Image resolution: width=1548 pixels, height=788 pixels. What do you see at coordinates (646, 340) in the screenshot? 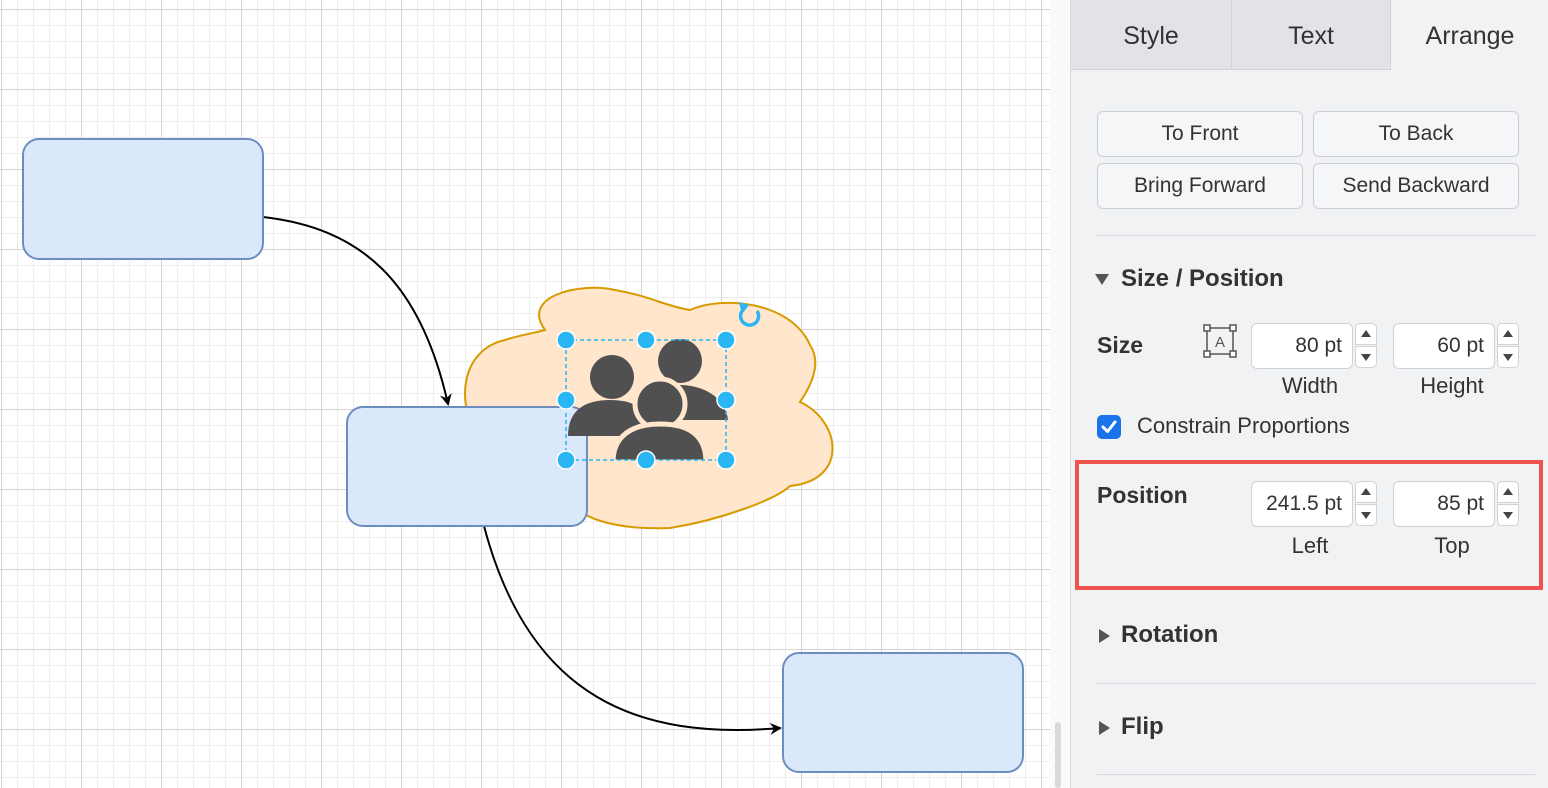
I see `resize-handle-n` at bounding box center [646, 340].